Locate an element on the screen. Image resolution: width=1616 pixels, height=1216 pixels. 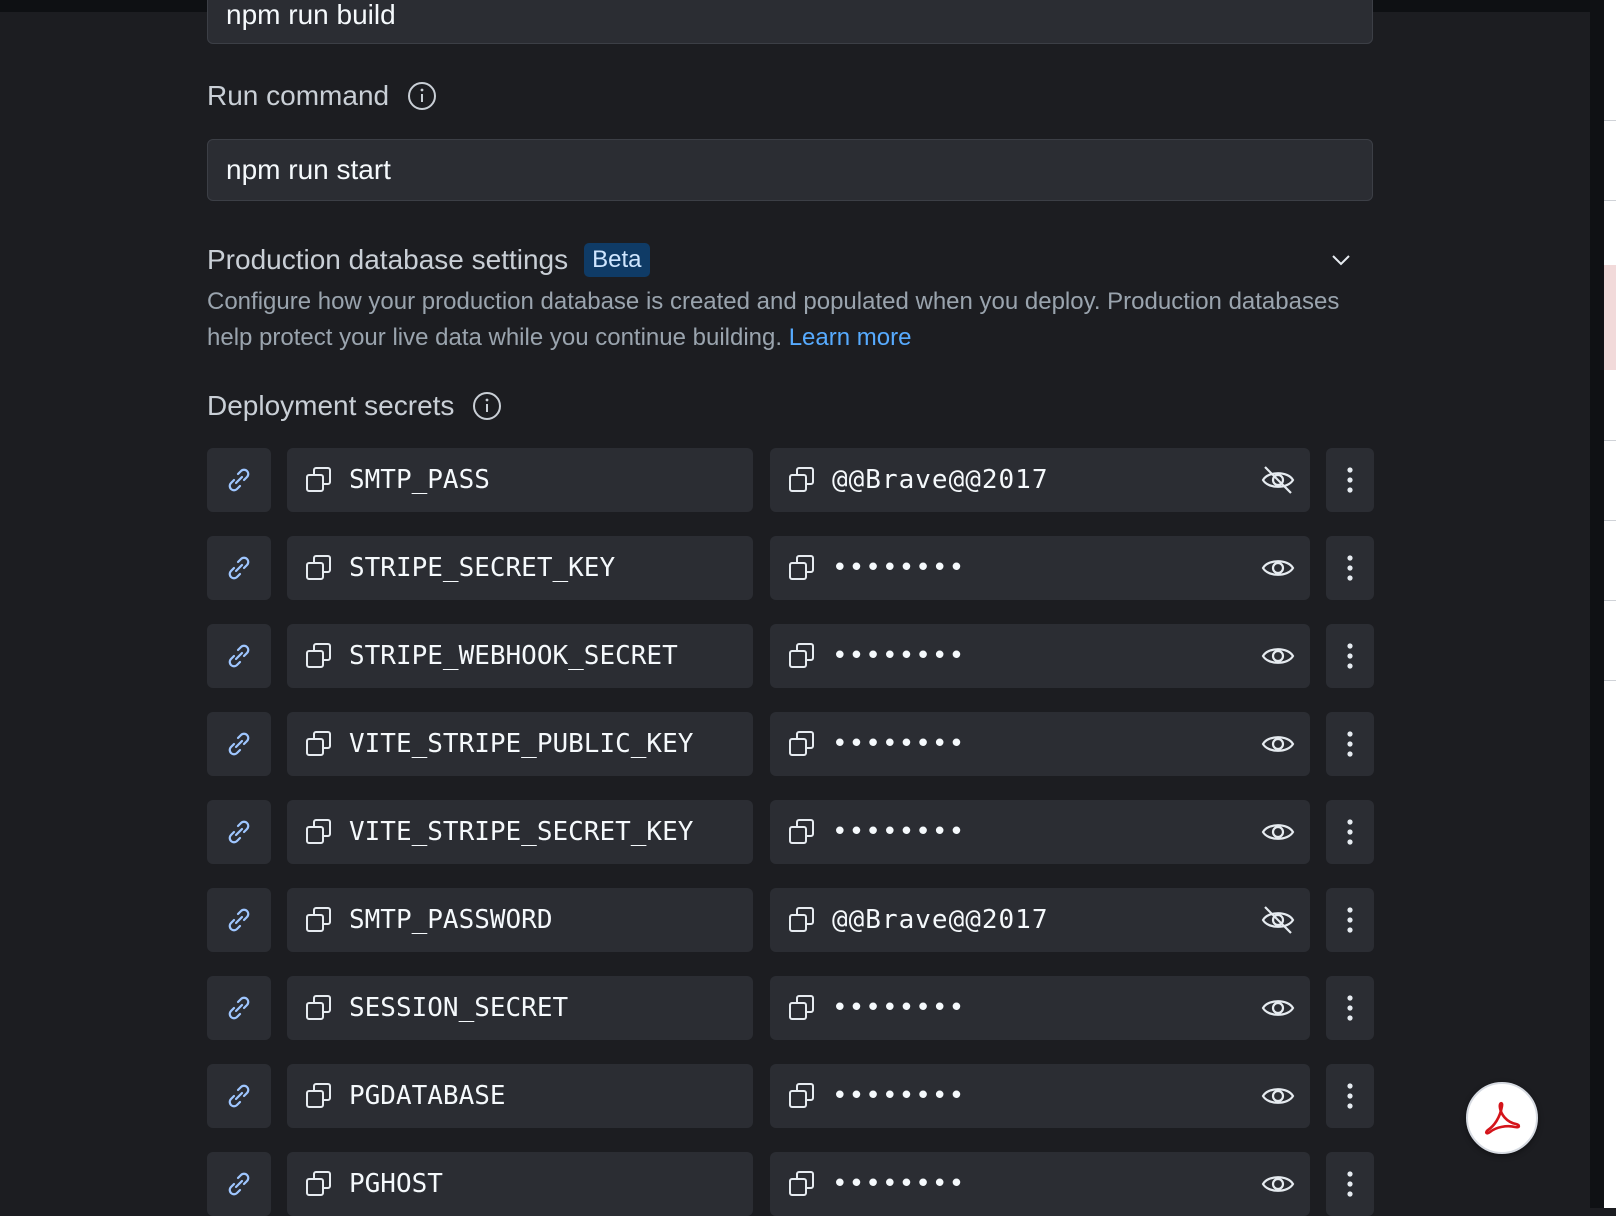
secret-key-text: PGDATABASE is located at coordinates (427, 1096).